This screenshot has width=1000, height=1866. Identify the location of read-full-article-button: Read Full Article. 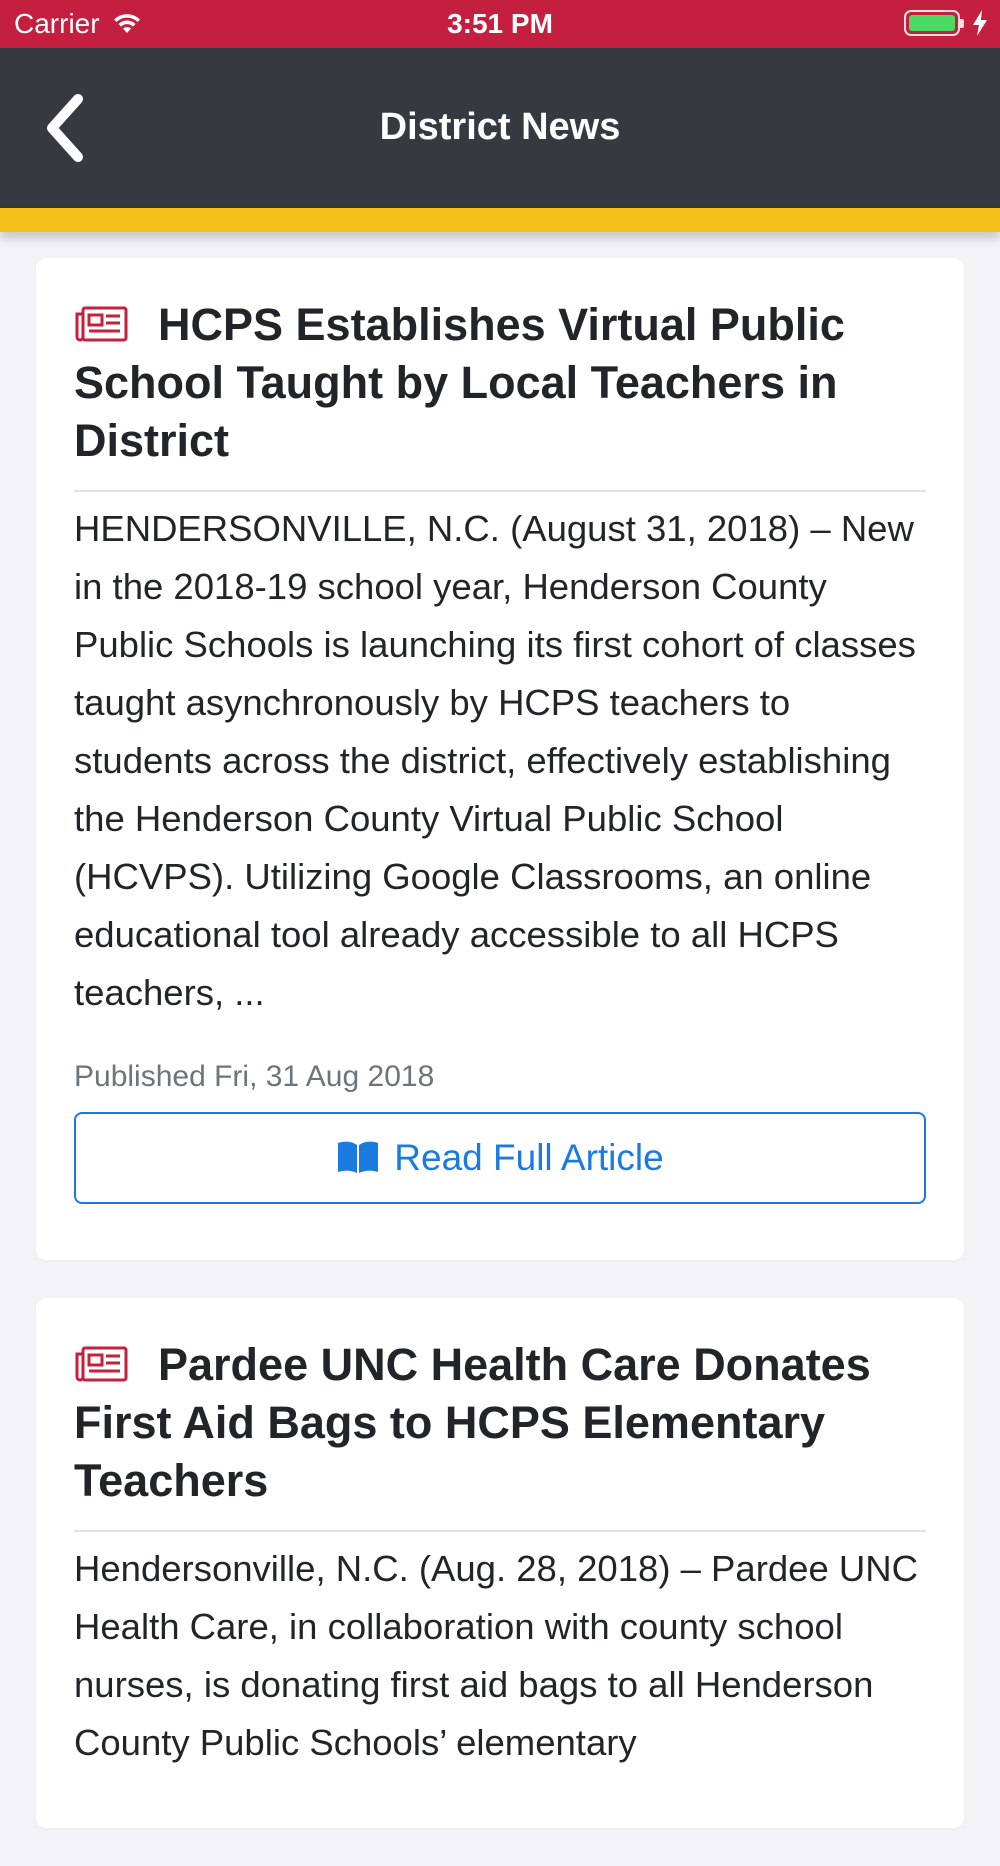
(500, 1158).